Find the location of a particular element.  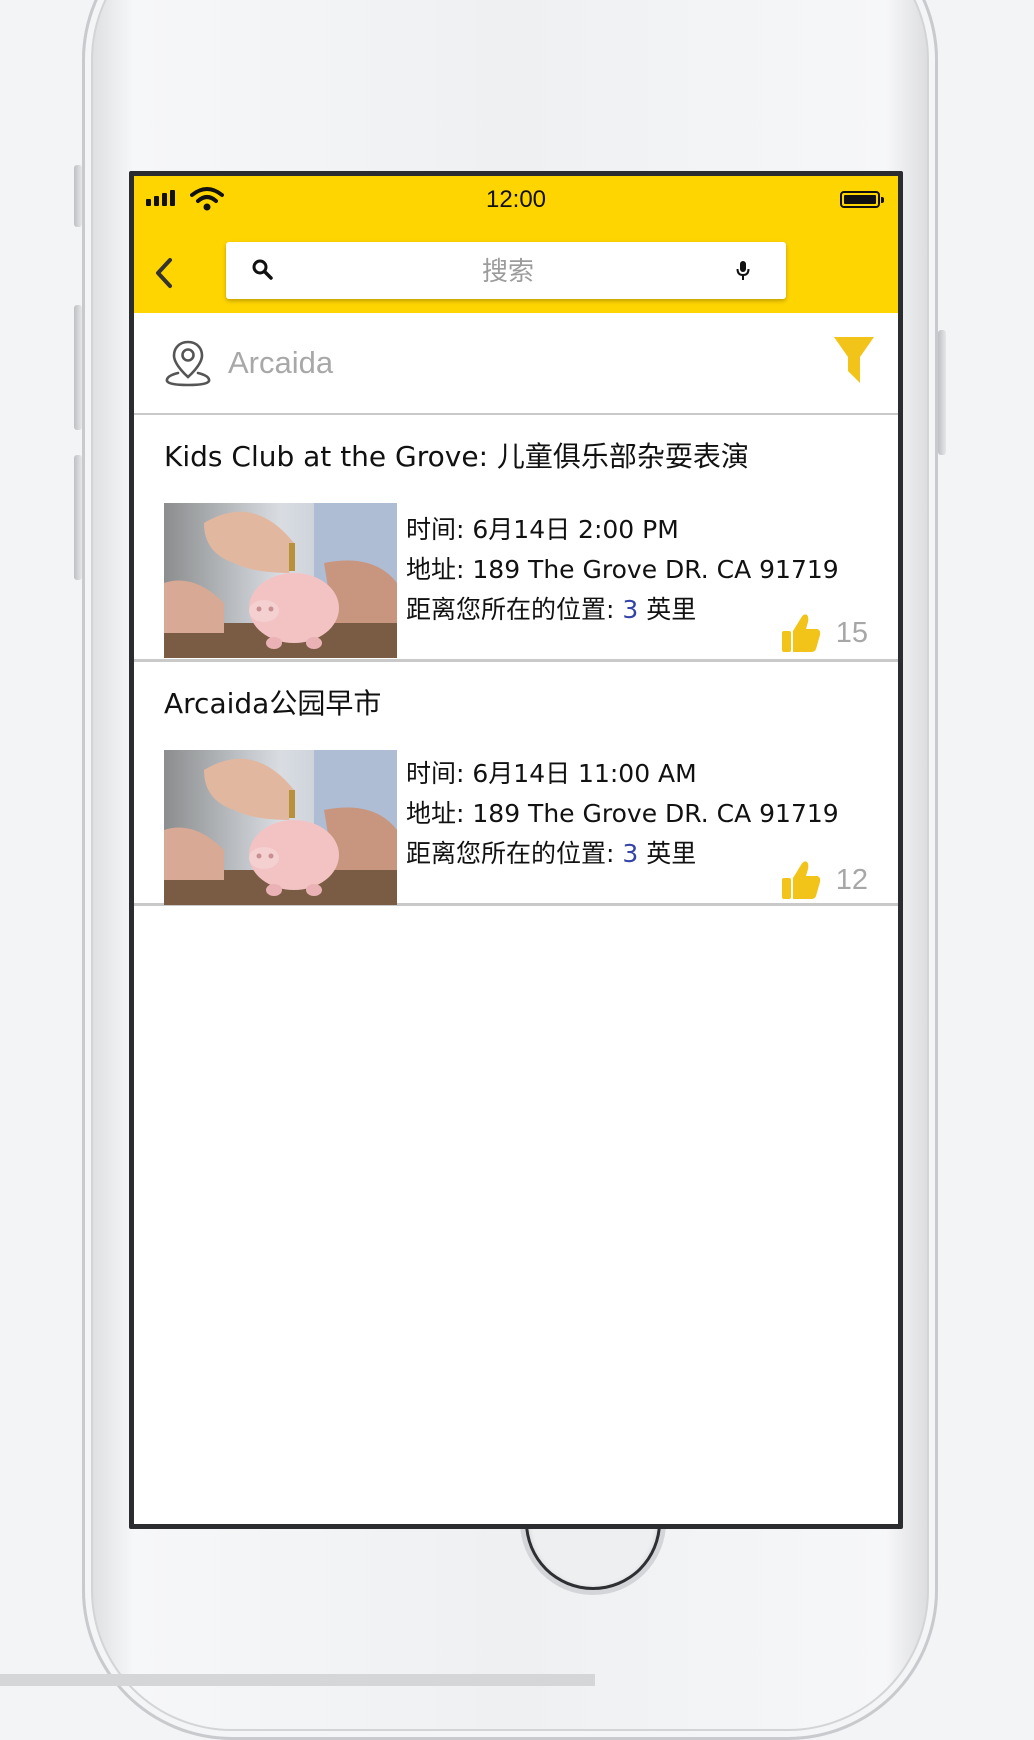

location-bar: Arcaida is located at coordinates (516, 364).